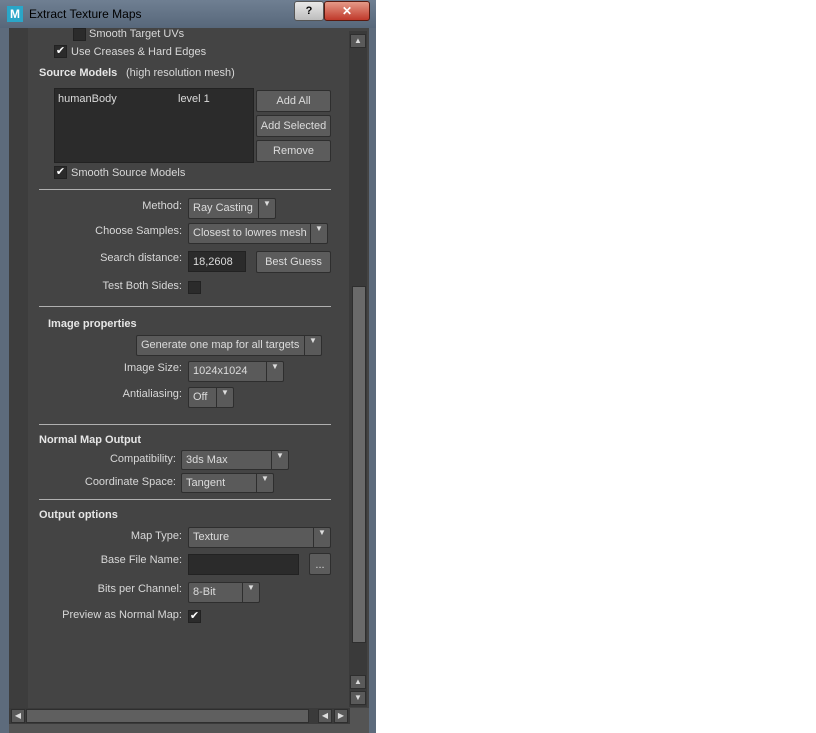 This screenshot has height=733, width=816. I want to click on image-properties-header: Image properties, so click(92, 324).